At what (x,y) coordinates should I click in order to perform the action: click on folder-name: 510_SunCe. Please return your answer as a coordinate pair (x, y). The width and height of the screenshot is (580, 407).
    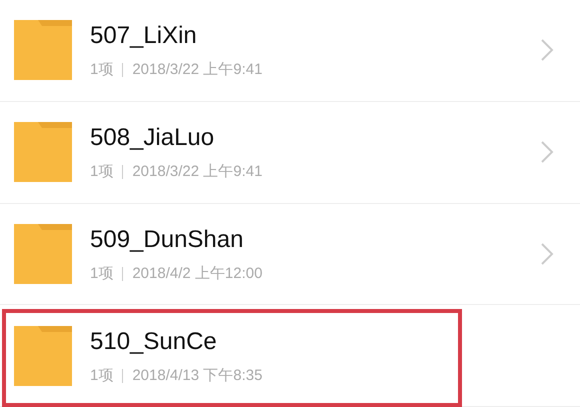
    Looking at the image, I should click on (154, 341).